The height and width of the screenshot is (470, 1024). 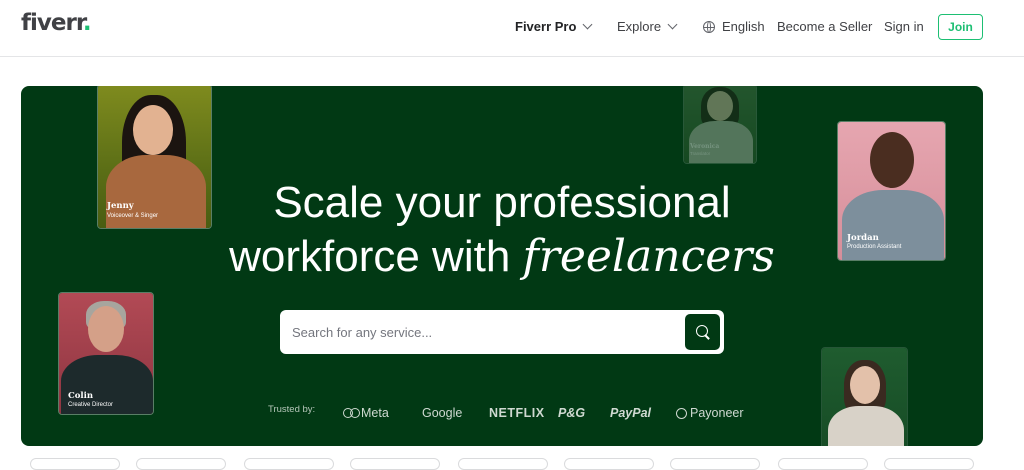 I want to click on join-button: Join, so click(x=960, y=27).